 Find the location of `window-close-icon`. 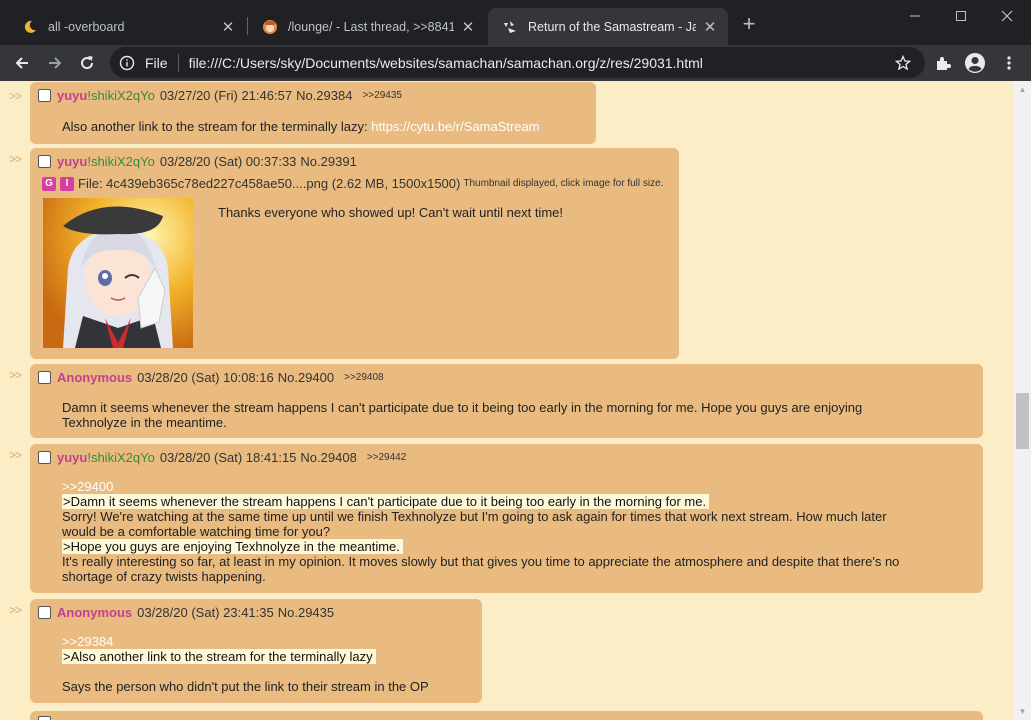

window-close-icon is located at coordinates (1007, 16).